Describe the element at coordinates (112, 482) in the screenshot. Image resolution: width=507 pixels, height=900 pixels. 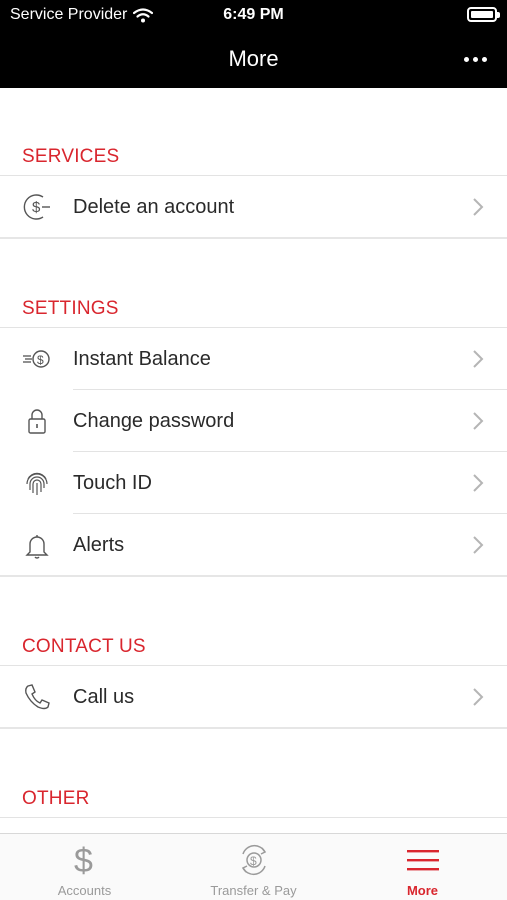
I see `menu-item-label: Touch ID` at that location.